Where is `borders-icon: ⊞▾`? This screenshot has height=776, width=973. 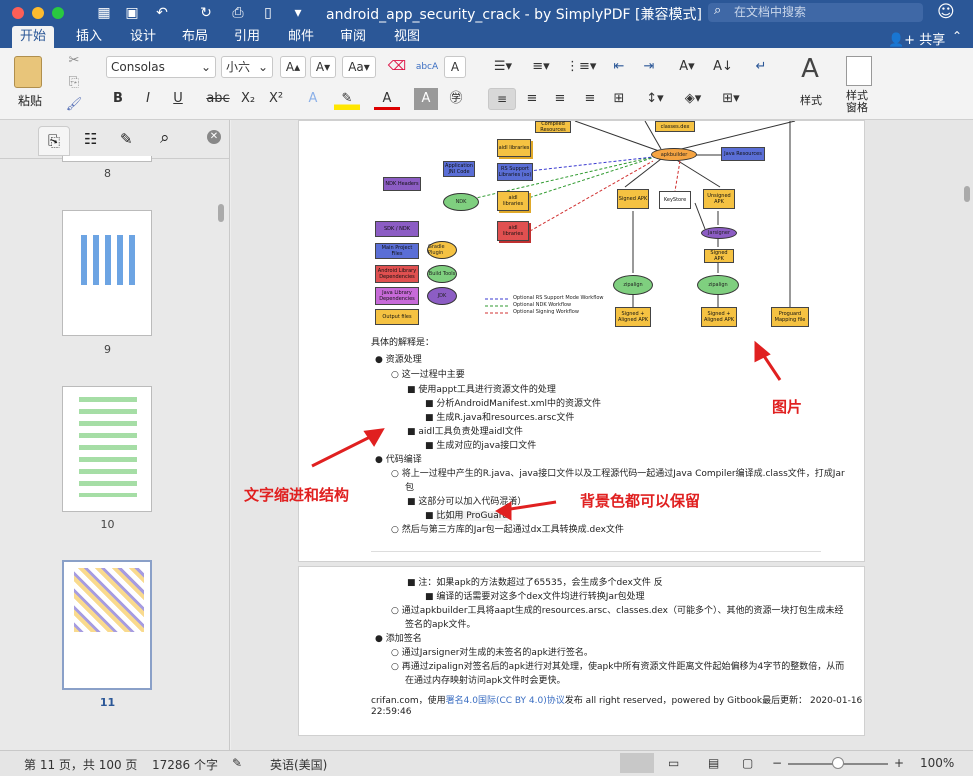 borders-icon: ⊞▾ is located at coordinates (731, 99).